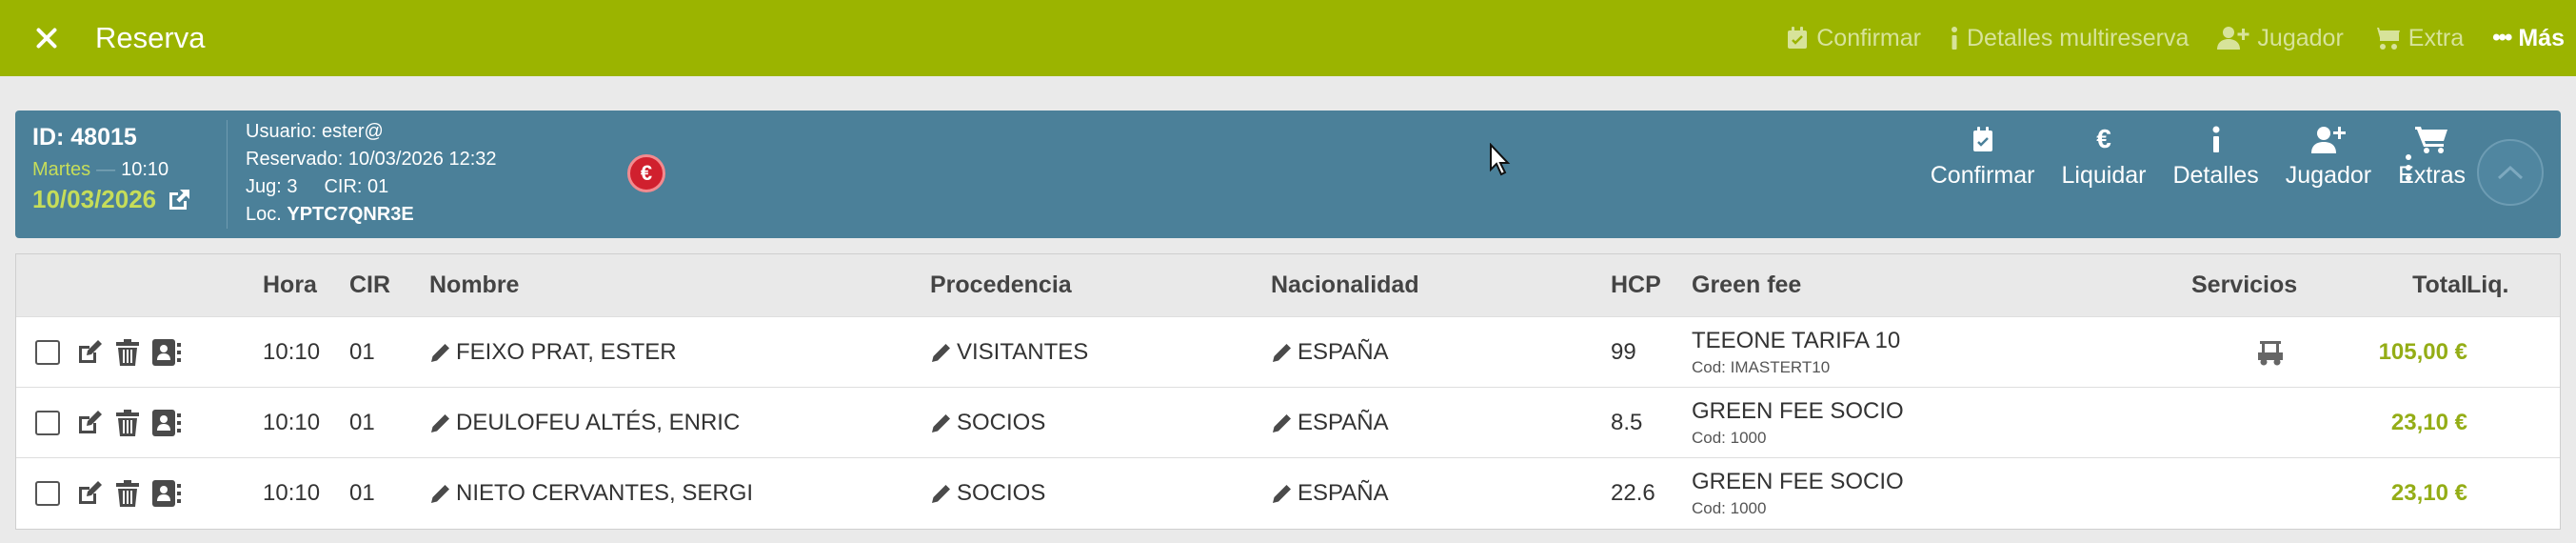 The width and height of the screenshot is (2576, 543). What do you see at coordinates (290, 285) in the screenshot?
I see `col-hora: Hora` at bounding box center [290, 285].